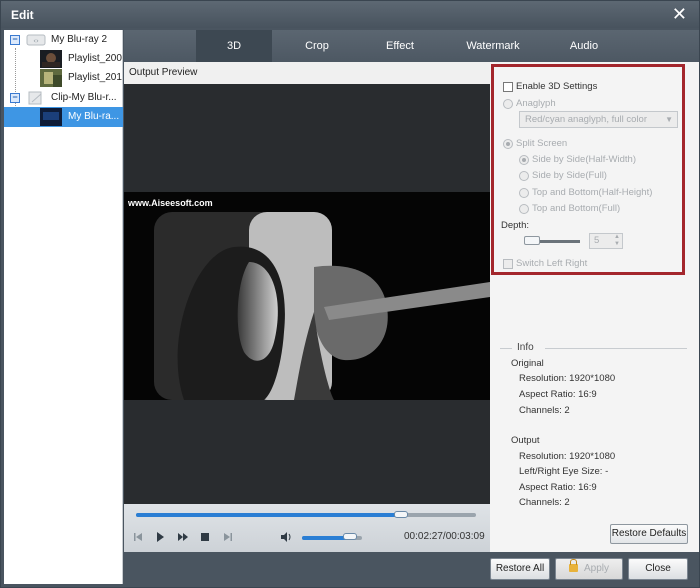 Image resolution: width=700 pixels, height=588 pixels. What do you see at coordinates (557, 86) in the screenshot?
I see `enable-3d-label: Enable 3D Settings` at bounding box center [557, 86].